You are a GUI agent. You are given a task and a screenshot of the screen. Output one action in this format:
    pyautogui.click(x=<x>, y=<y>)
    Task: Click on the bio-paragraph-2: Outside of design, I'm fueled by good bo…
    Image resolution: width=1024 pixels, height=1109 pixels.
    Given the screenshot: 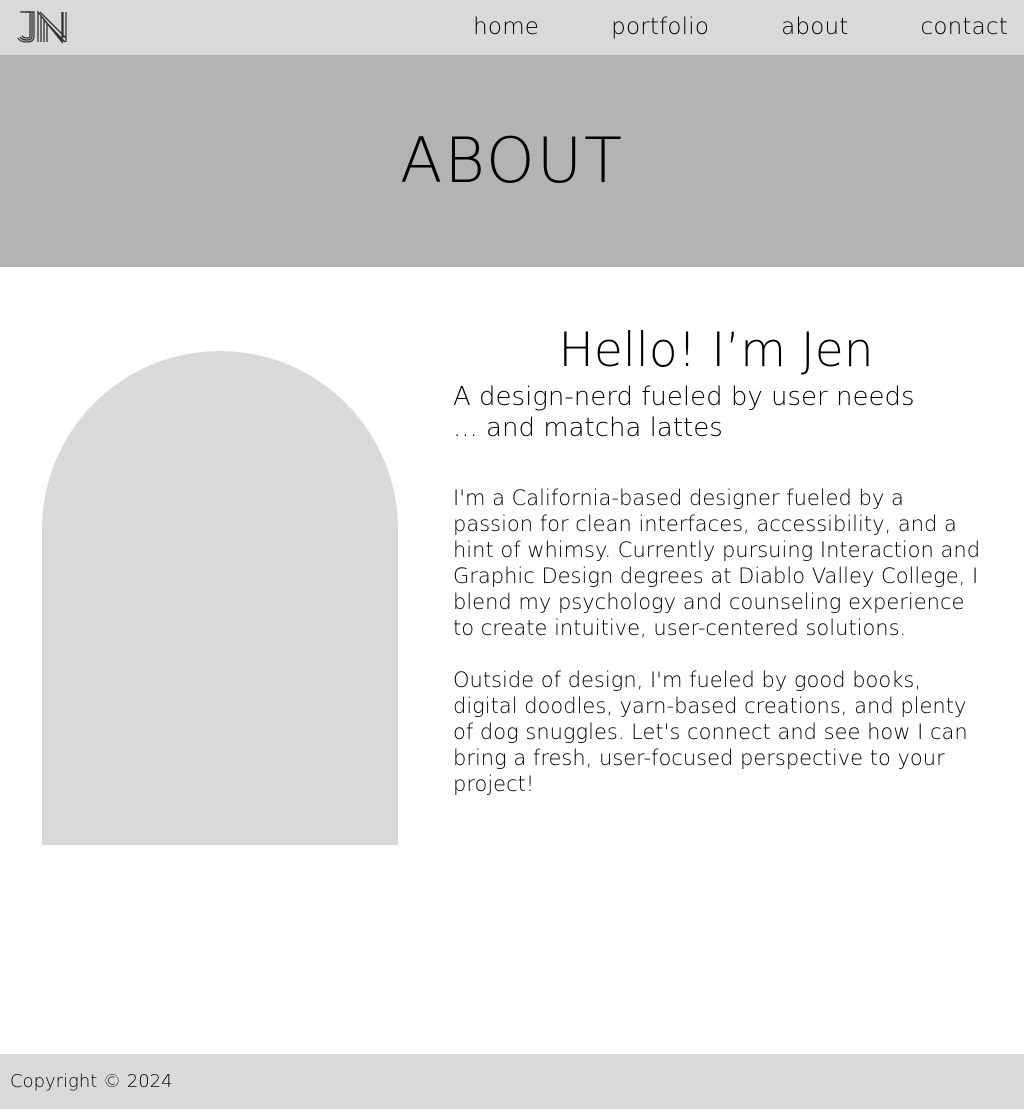 What is the action you would take?
    pyautogui.click(x=710, y=732)
    